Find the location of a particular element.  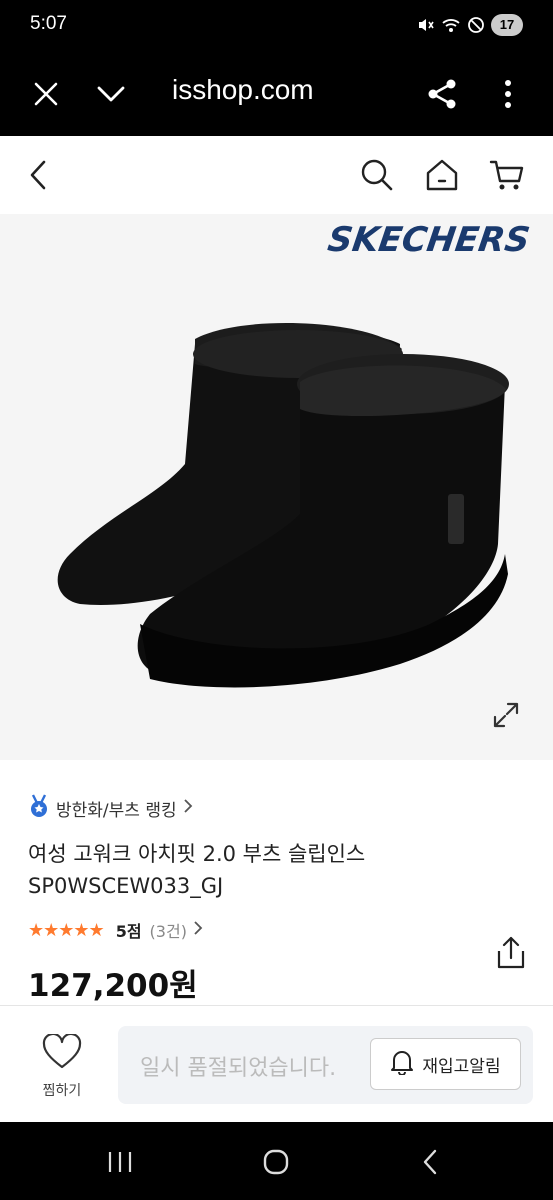

cart-icon is located at coordinates (507, 175).